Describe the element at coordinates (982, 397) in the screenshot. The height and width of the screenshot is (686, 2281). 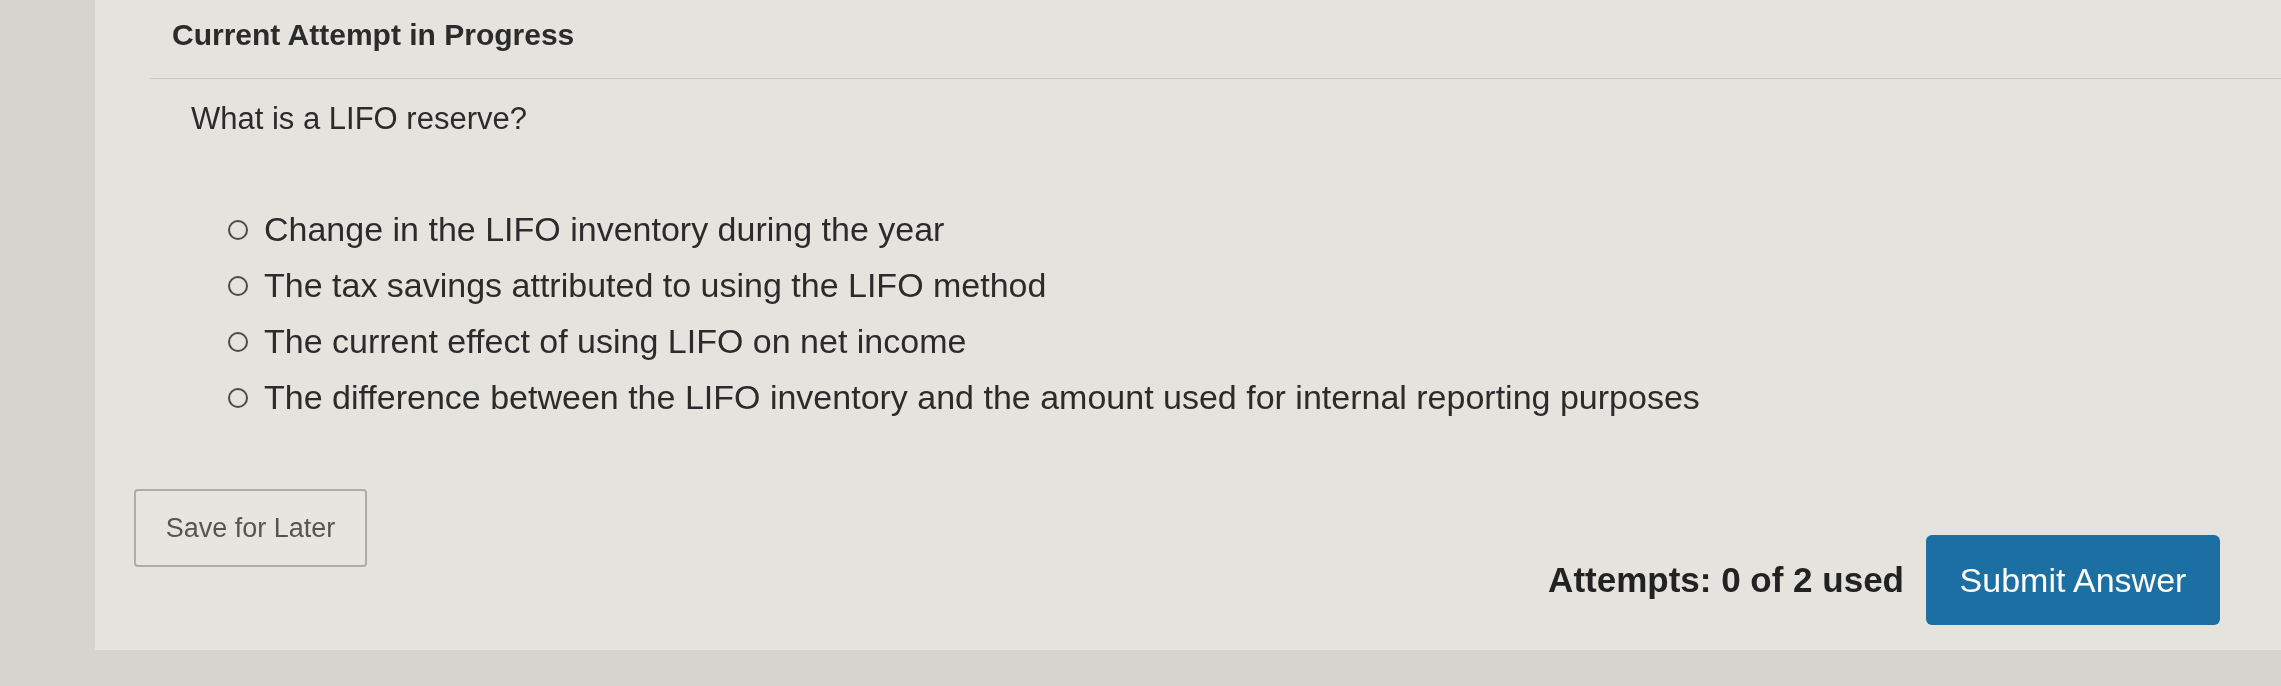
I see `option-label: The difference between the LIFO inventory and the amount used for internal reporting purposes` at that location.